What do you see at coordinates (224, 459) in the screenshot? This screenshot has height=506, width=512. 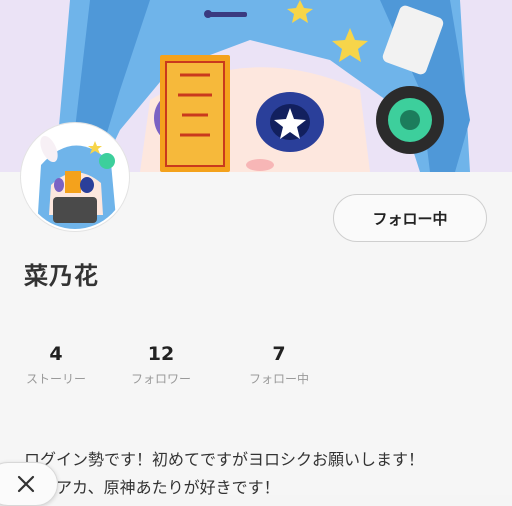 I see `bio-line: ログイン勢です！初めてですがヨロシクお願いします！` at bounding box center [224, 459].